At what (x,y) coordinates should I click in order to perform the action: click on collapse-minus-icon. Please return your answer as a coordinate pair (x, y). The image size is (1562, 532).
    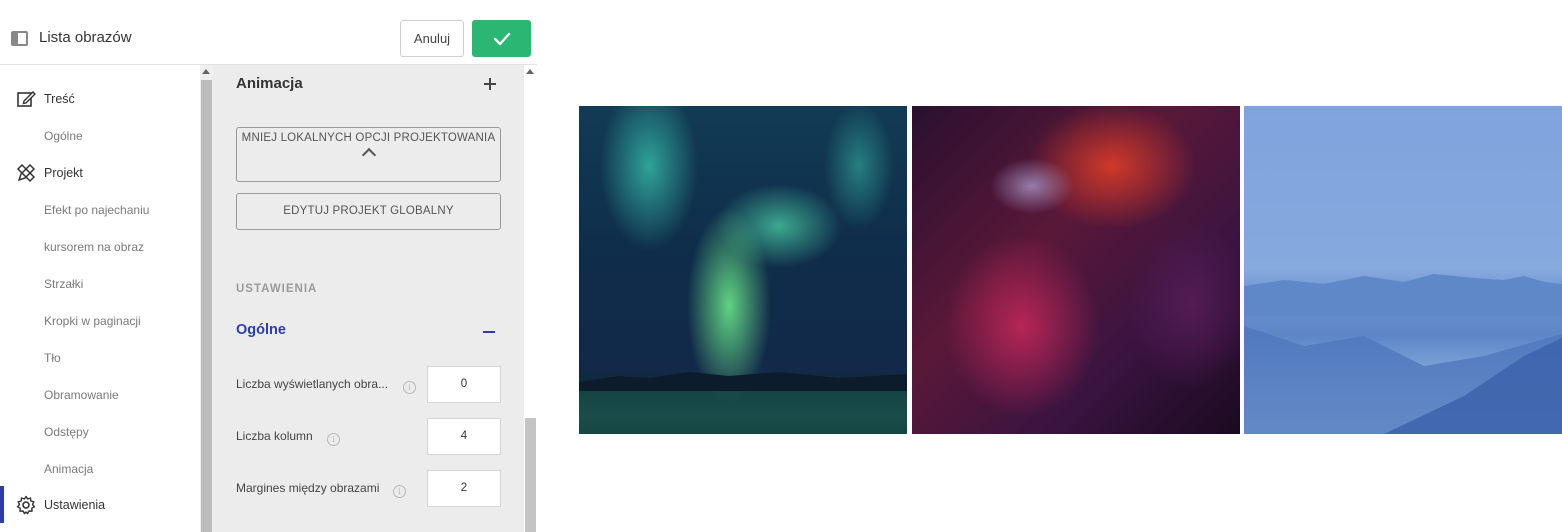
    Looking at the image, I should click on (489, 332).